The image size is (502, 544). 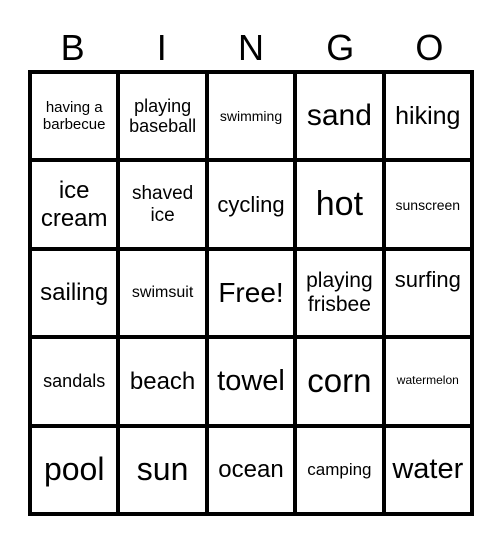 What do you see at coordinates (339, 204) in the screenshot?
I see `bingo-cell: hot` at bounding box center [339, 204].